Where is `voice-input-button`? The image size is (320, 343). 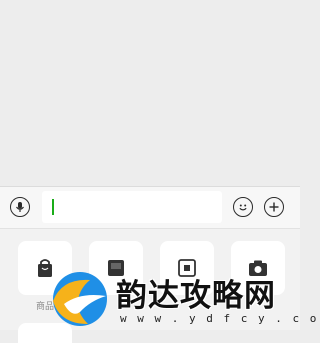
voice-input-button is located at coordinates (20, 207).